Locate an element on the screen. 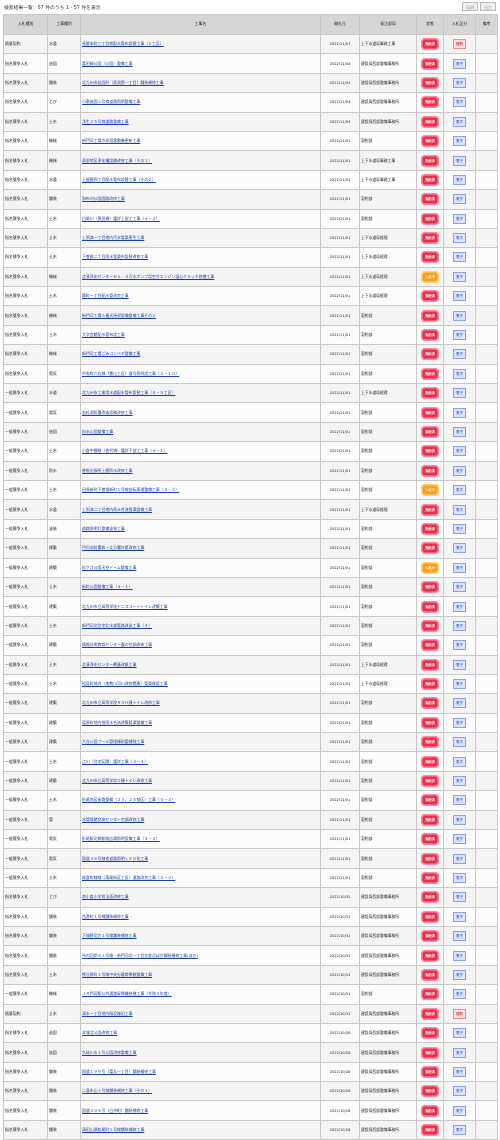 This screenshot has width=500, height=1140. project-link: 本城北公園改修工事 is located at coordinates (99, 1032).